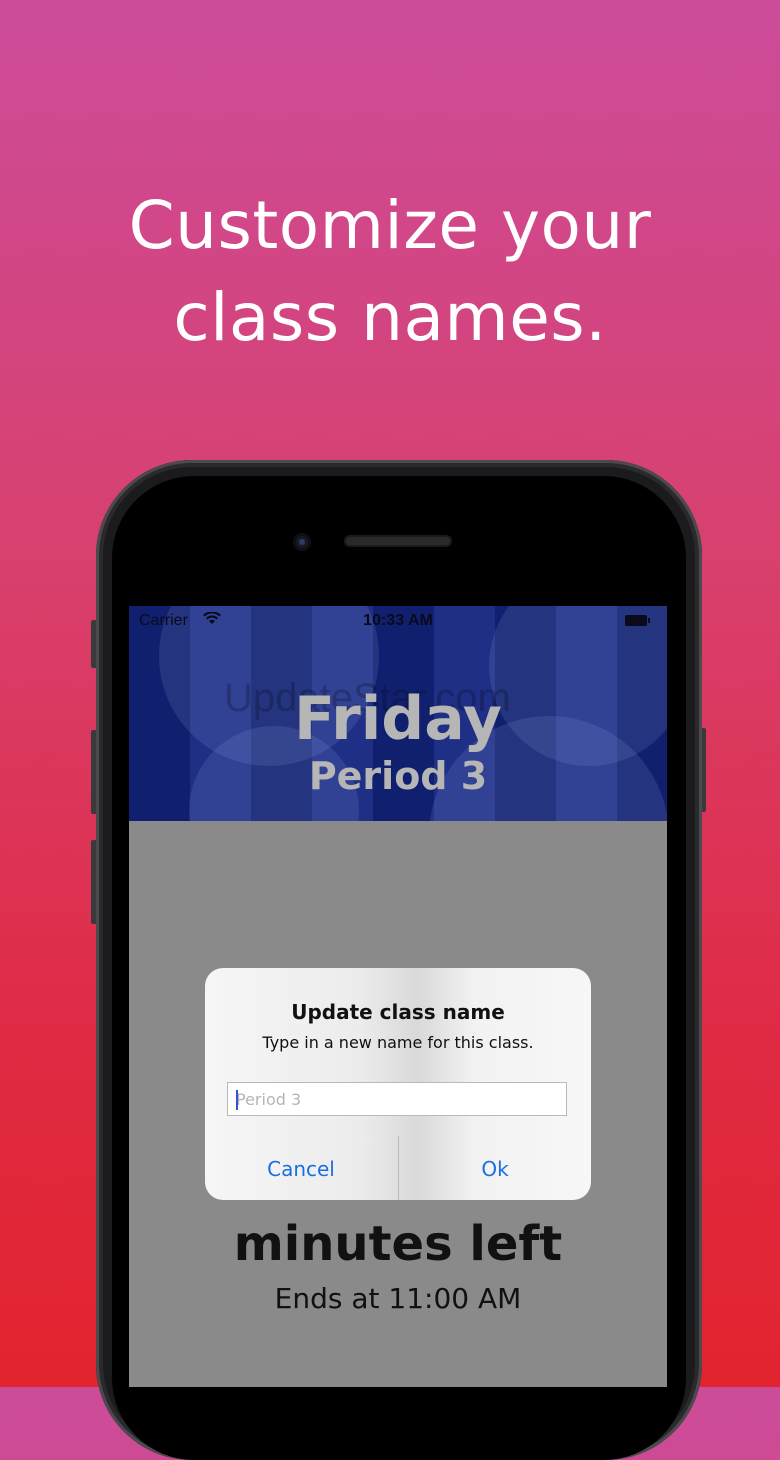 This screenshot has width=780, height=1460. I want to click on class-name-input, so click(397, 1099).